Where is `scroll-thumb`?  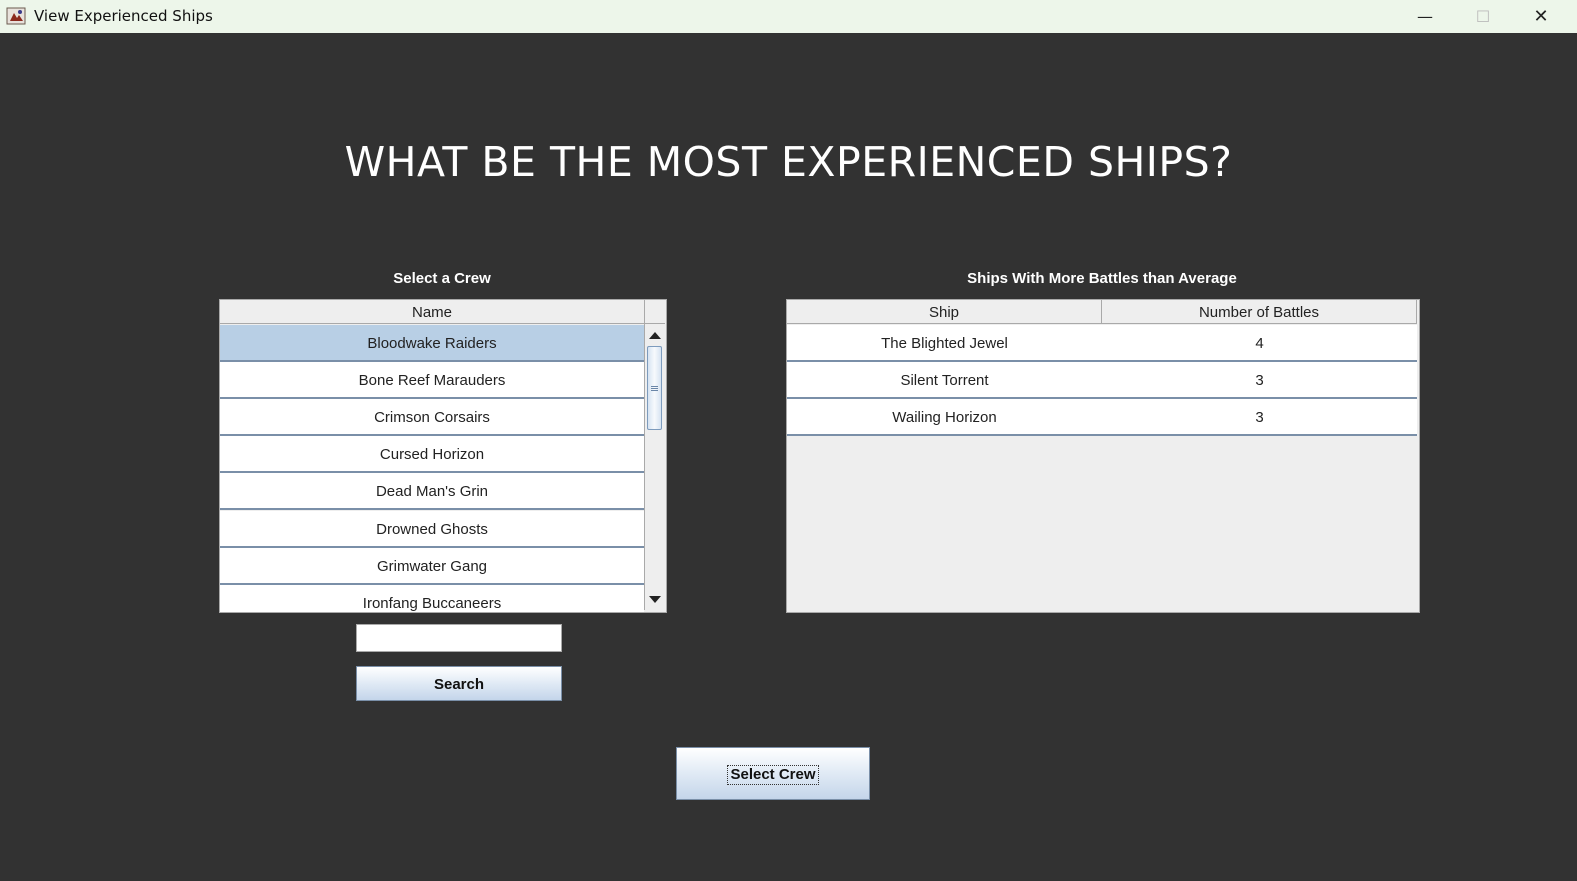 scroll-thumb is located at coordinates (654, 388).